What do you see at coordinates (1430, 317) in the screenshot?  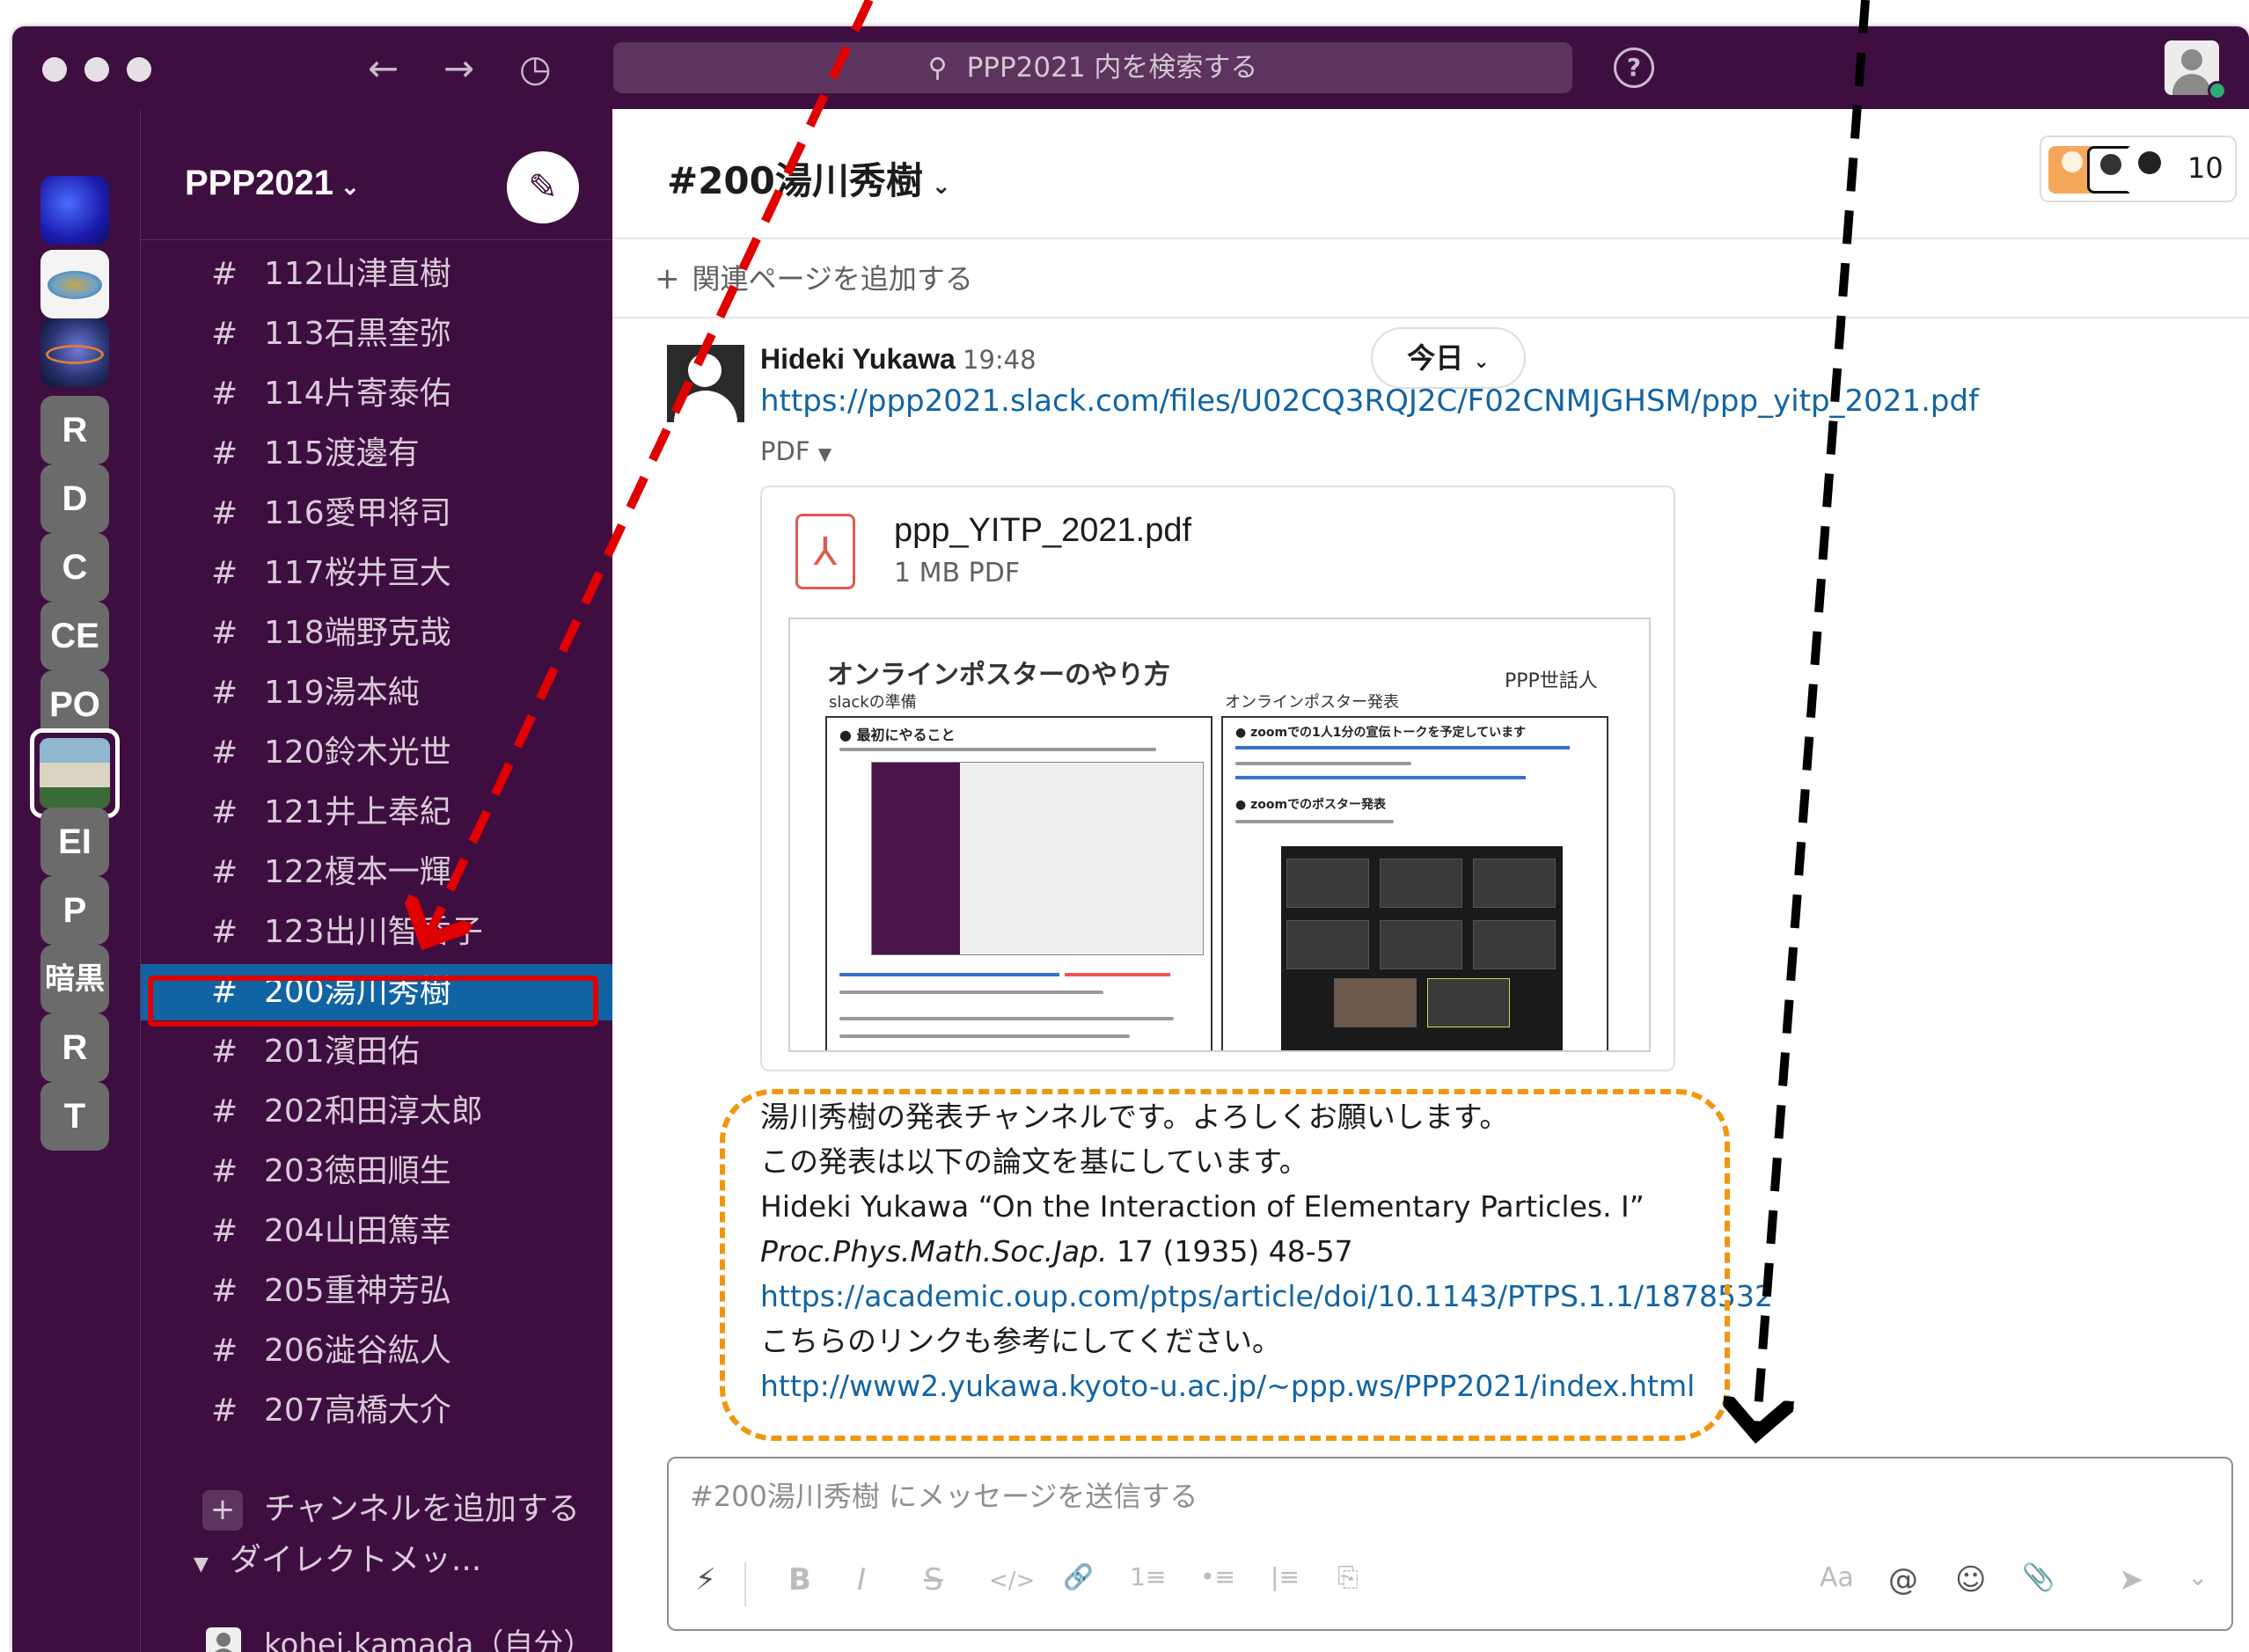 I see `bookmark-divider` at bounding box center [1430, 317].